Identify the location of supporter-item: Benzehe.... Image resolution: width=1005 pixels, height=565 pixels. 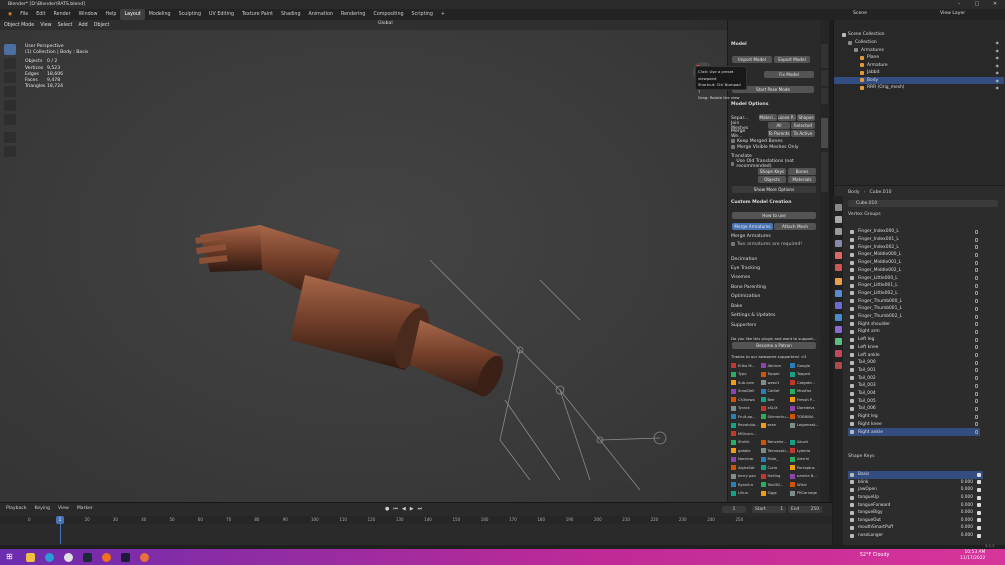
(775, 442).